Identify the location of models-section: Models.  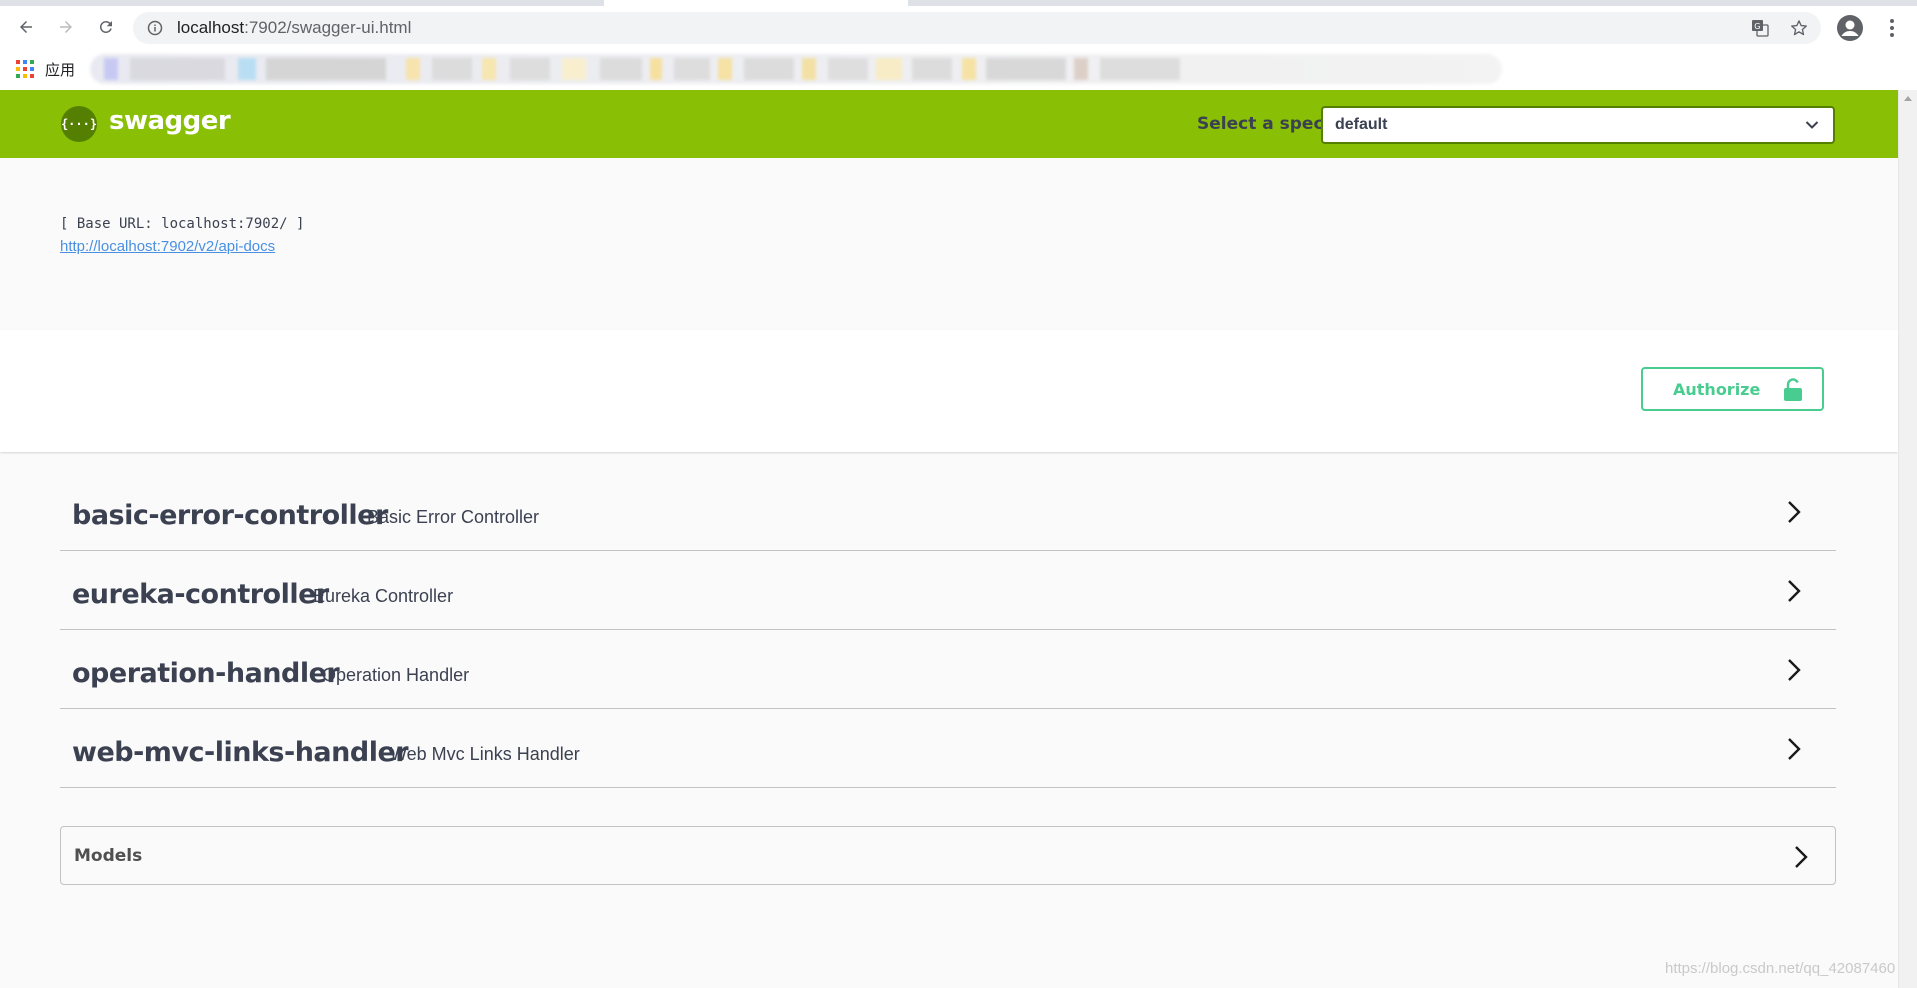
(948, 855).